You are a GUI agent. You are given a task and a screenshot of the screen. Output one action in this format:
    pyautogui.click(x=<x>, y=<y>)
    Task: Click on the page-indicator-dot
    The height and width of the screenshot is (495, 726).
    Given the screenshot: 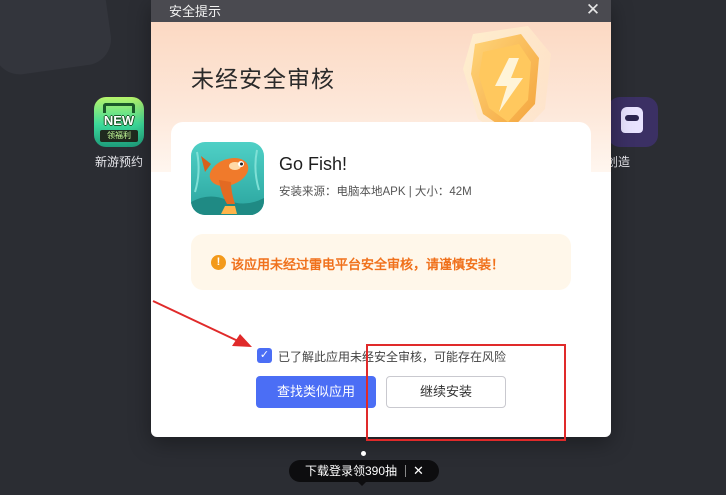 What is the action you would take?
    pyautogui.click(x=363, y=453)
    